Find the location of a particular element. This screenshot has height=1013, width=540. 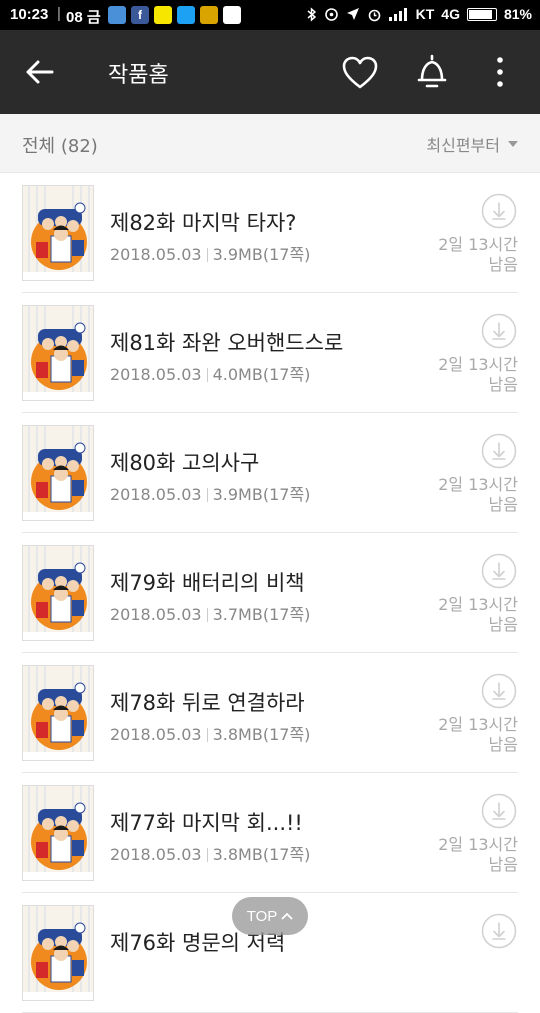

bell-icon is located at coordinates (432, 71).